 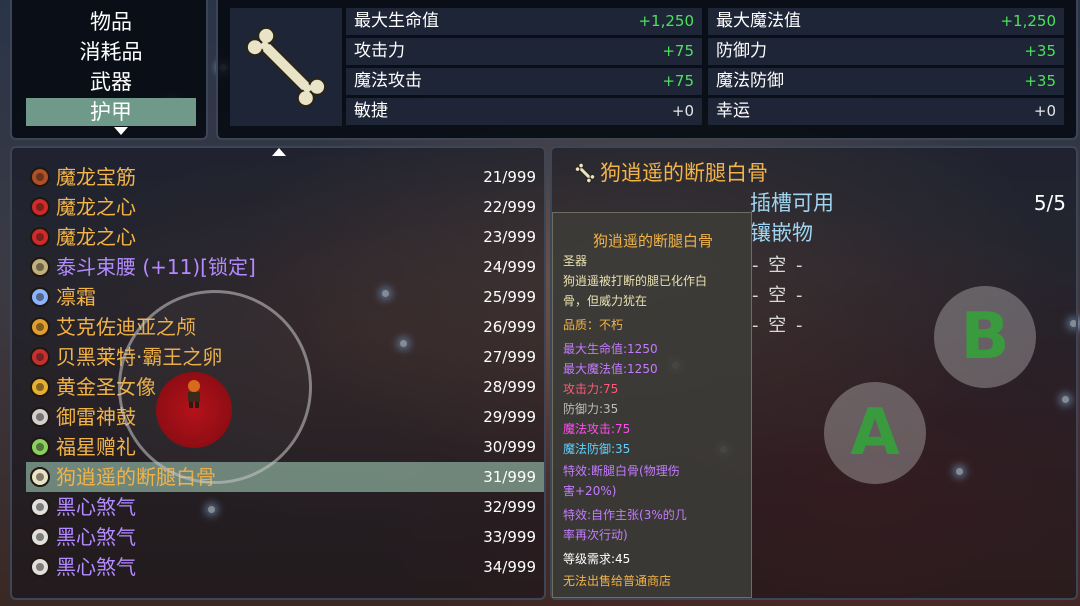 I want to click on slots-available-value: 5/5, so click(x=1049, y=203).